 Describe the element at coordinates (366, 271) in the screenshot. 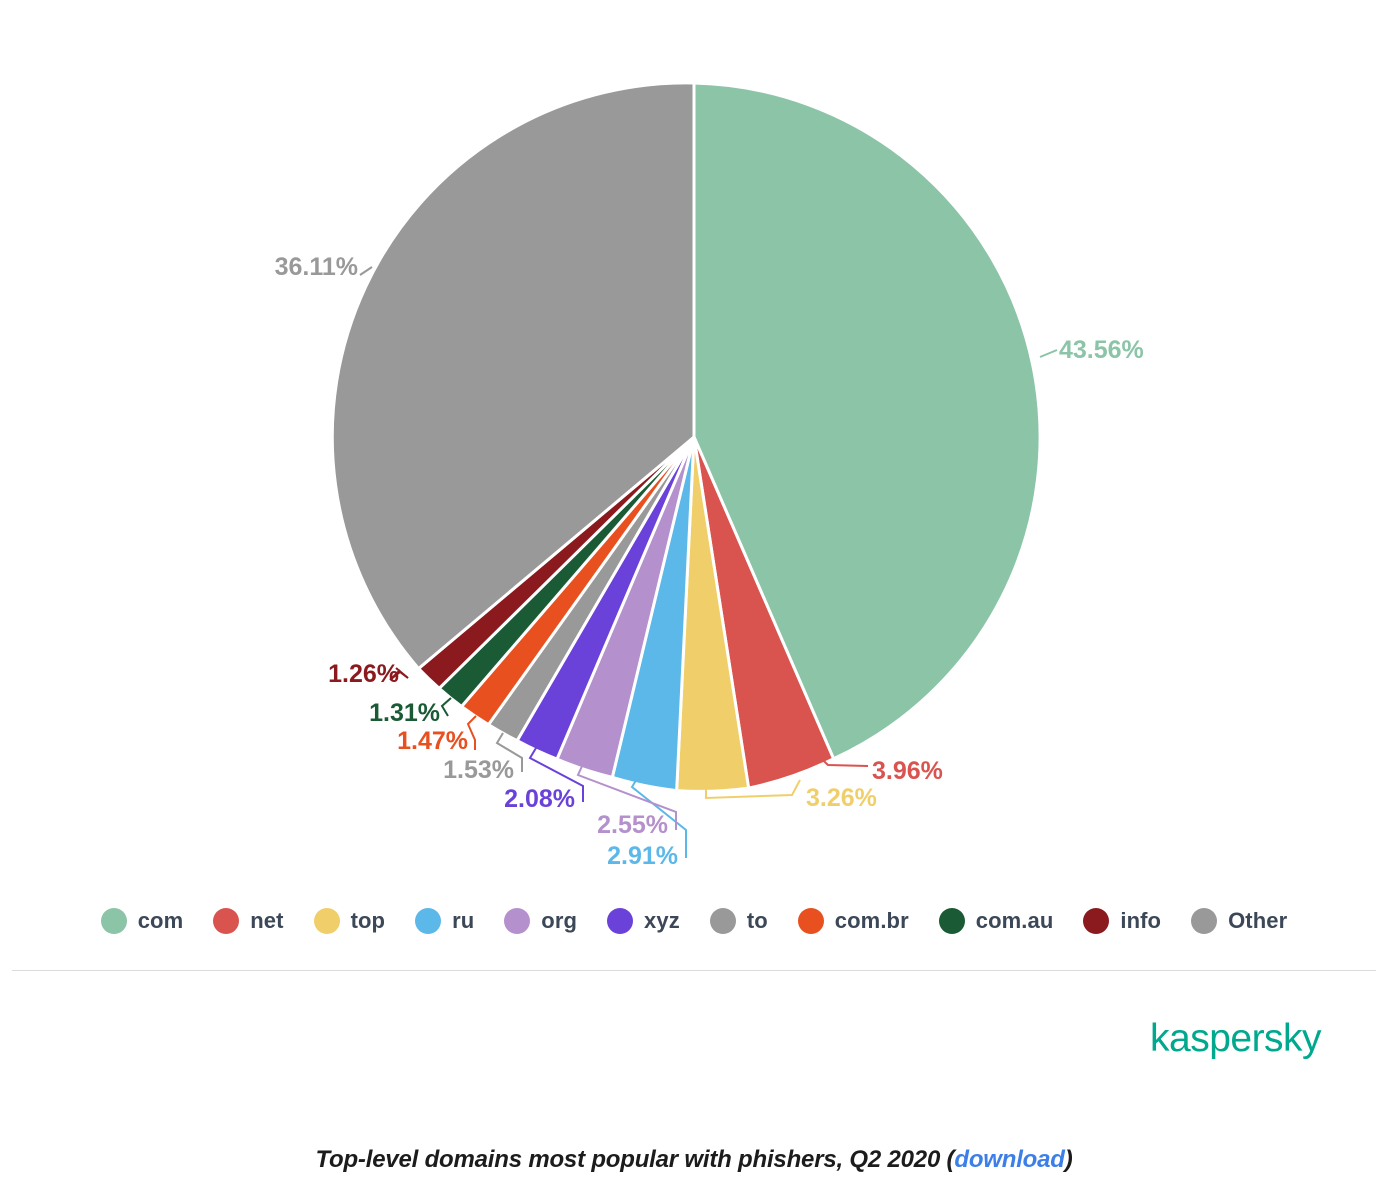

I see `leader-other` at that location.